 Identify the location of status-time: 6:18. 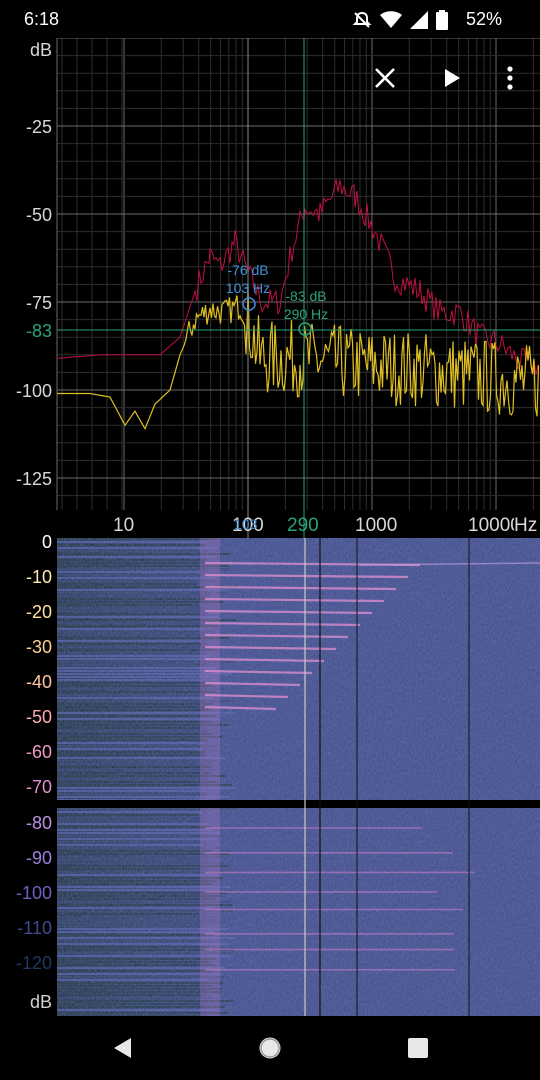
(42, 19).